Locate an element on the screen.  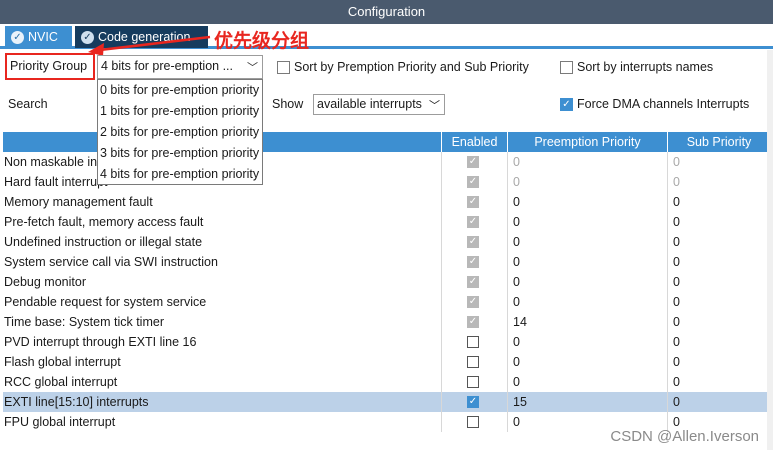
interrupt-name: Flash global interrupt is located at coordinates (222, 362).